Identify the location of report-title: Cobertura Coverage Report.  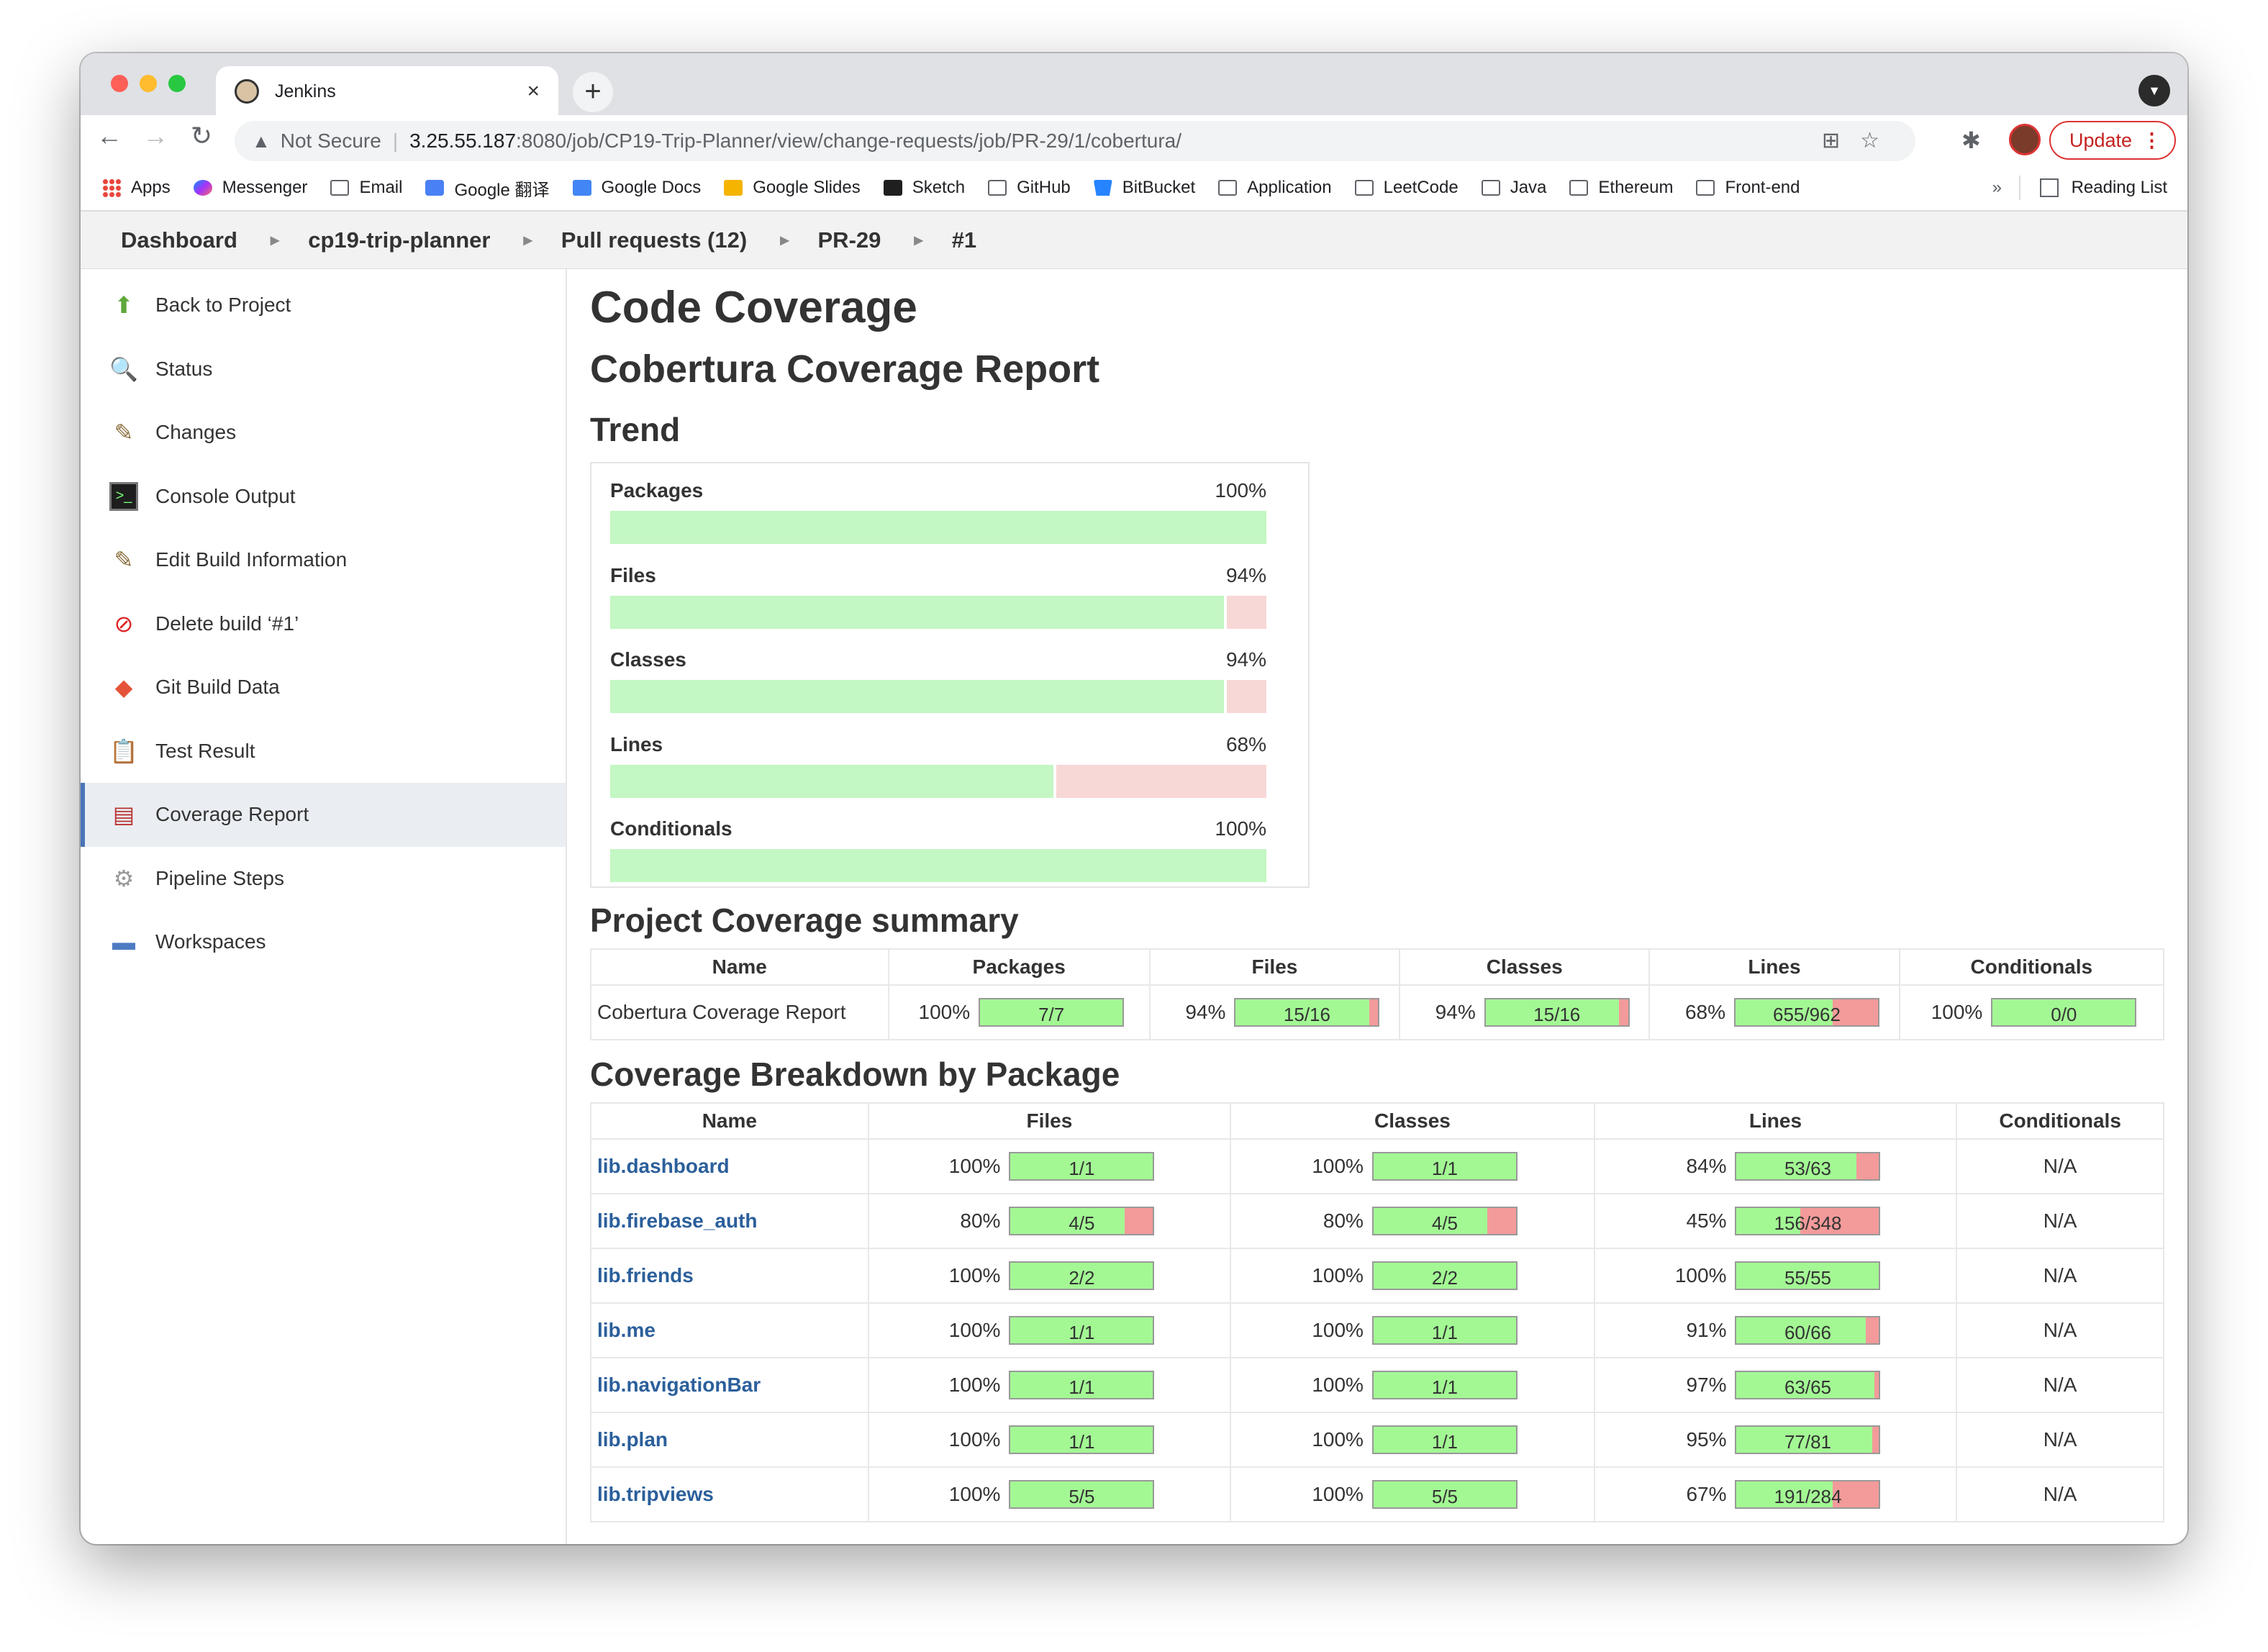
(845, 369).